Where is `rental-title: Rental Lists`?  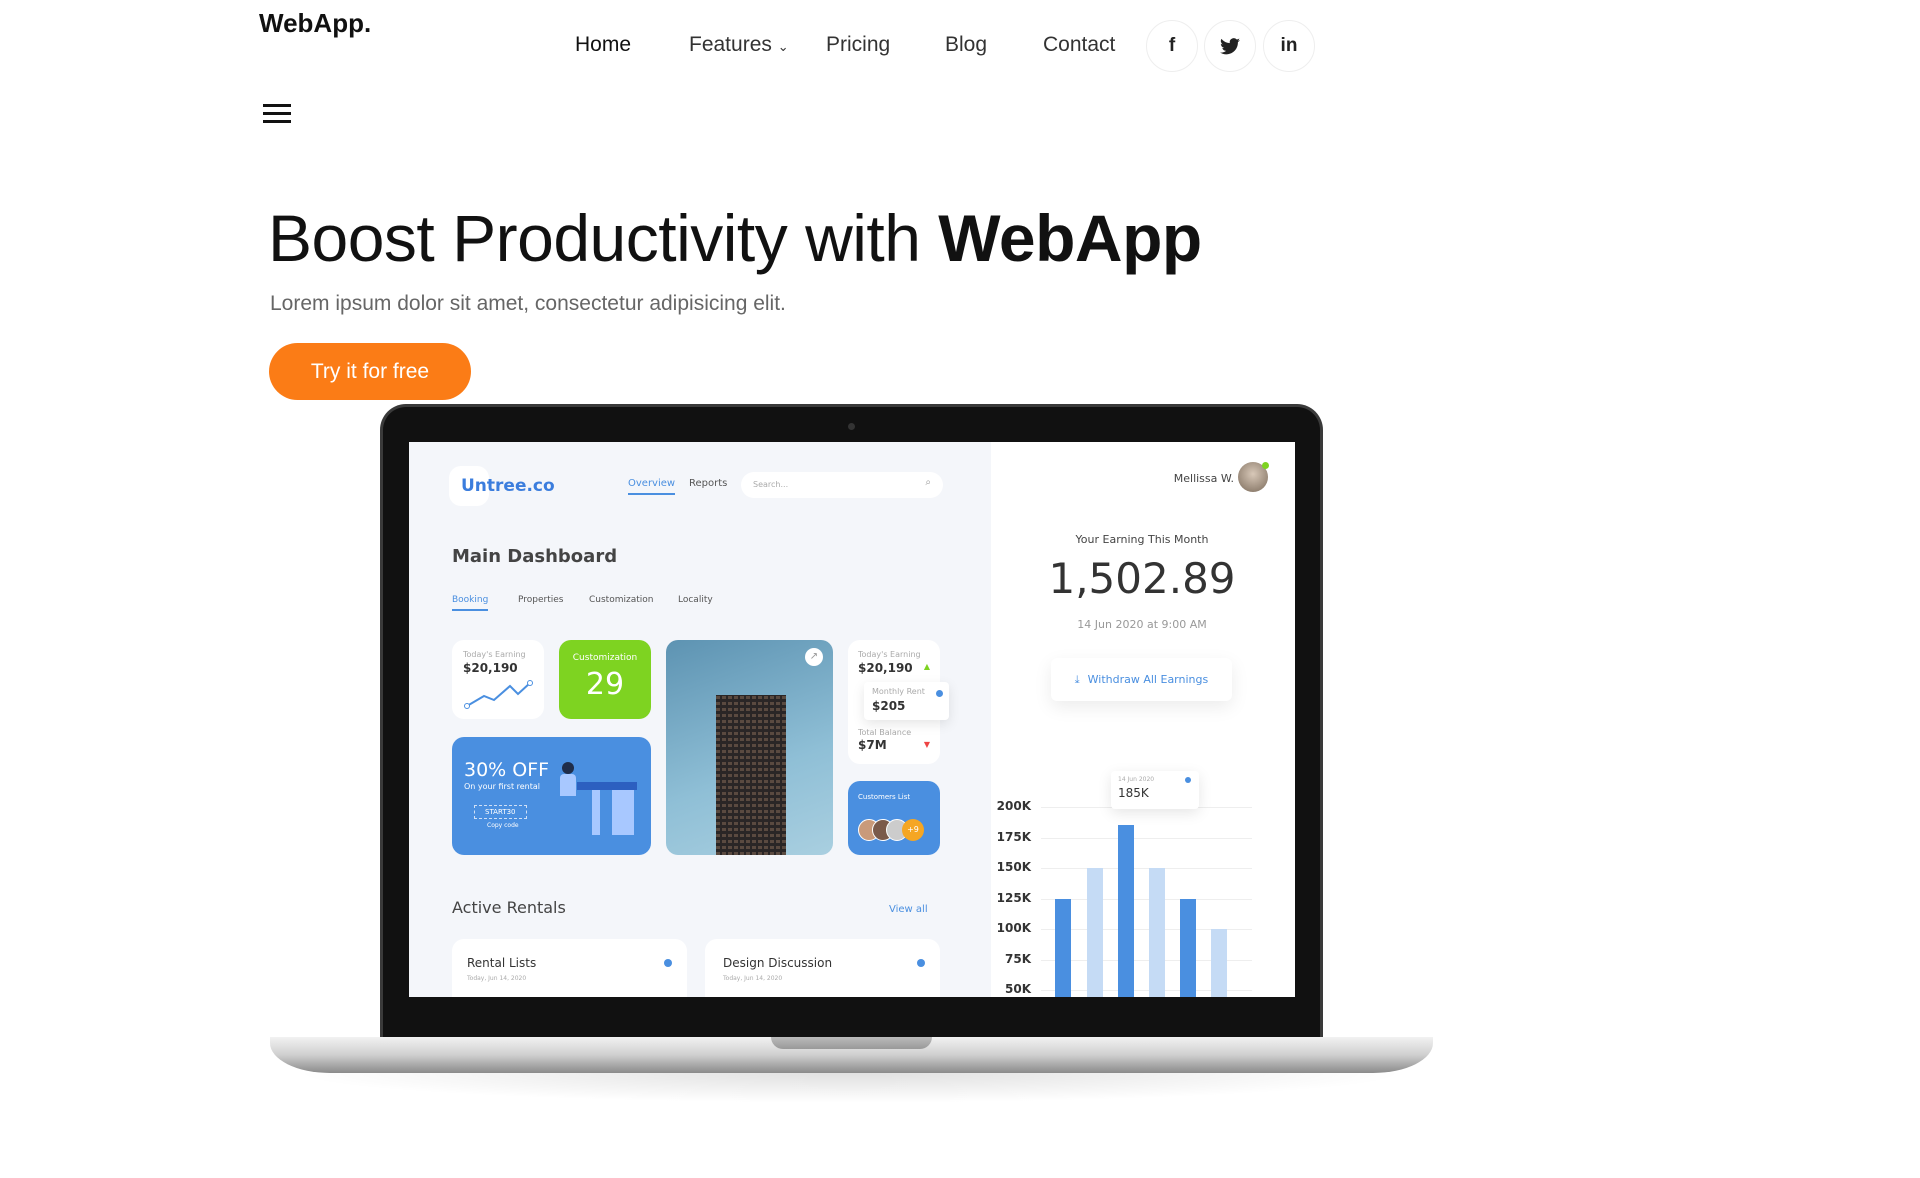 rental-title: Rental Lists is located at coordinates (502, 963).